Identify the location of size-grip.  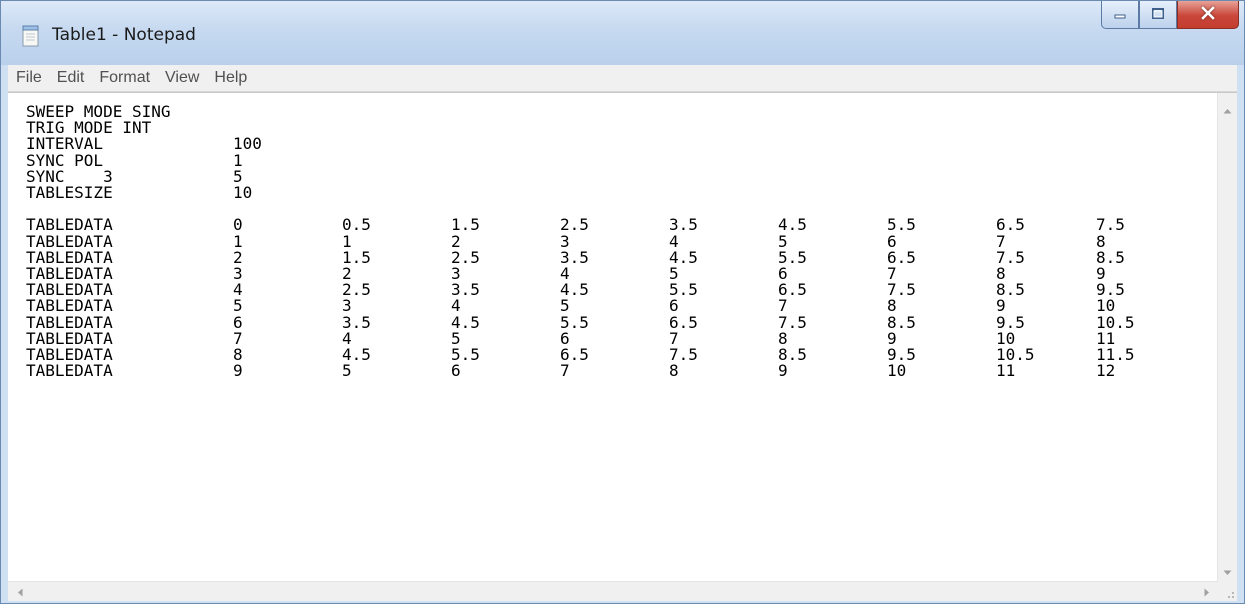
(1227, 591).